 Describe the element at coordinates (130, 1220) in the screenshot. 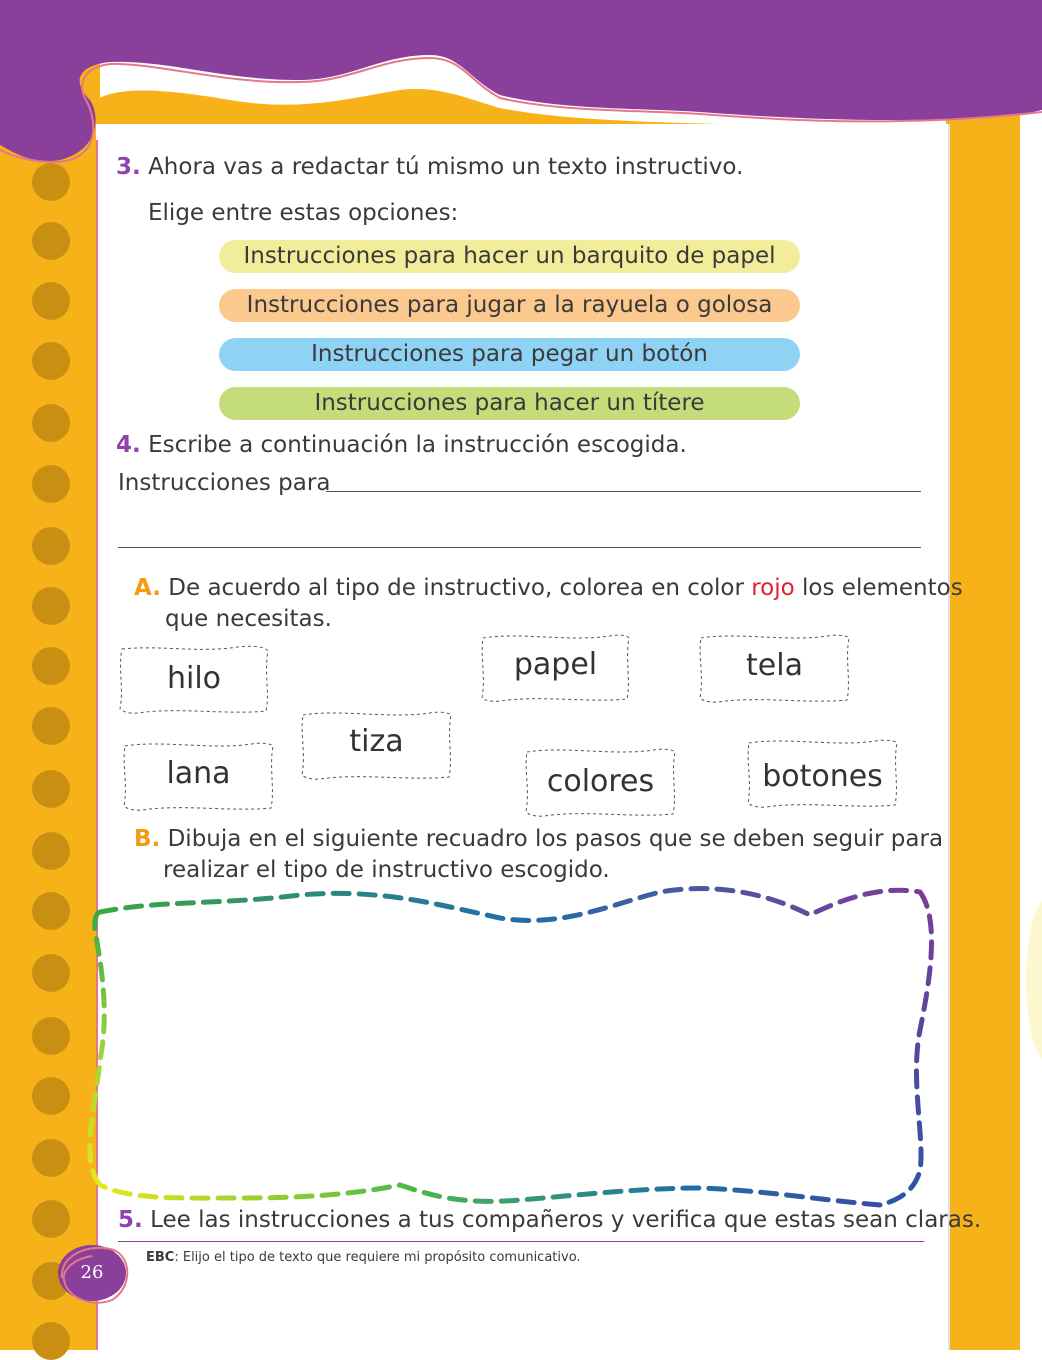

I see `question-number: 5.` at that location.